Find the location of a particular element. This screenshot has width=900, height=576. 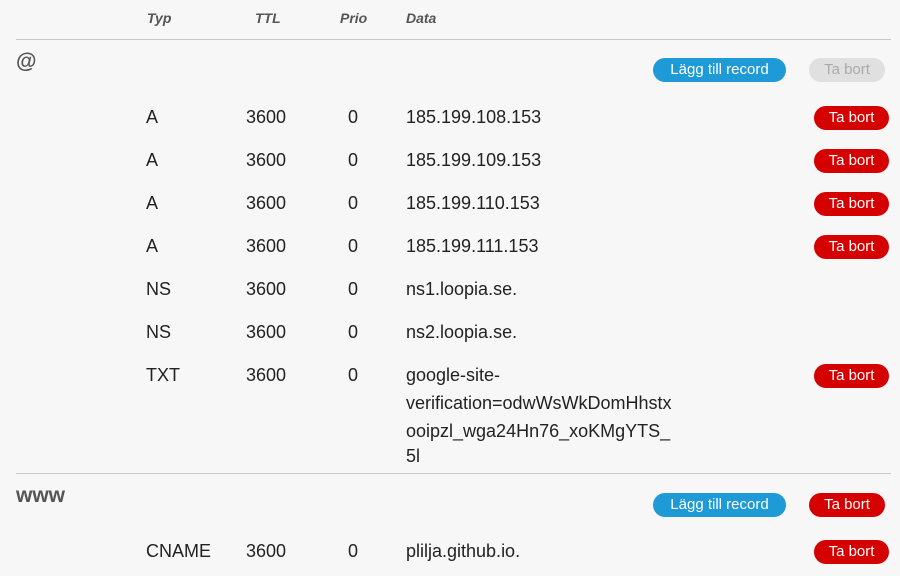

record-data: ns1.loopia.se. is located at coordinates (462, 289).